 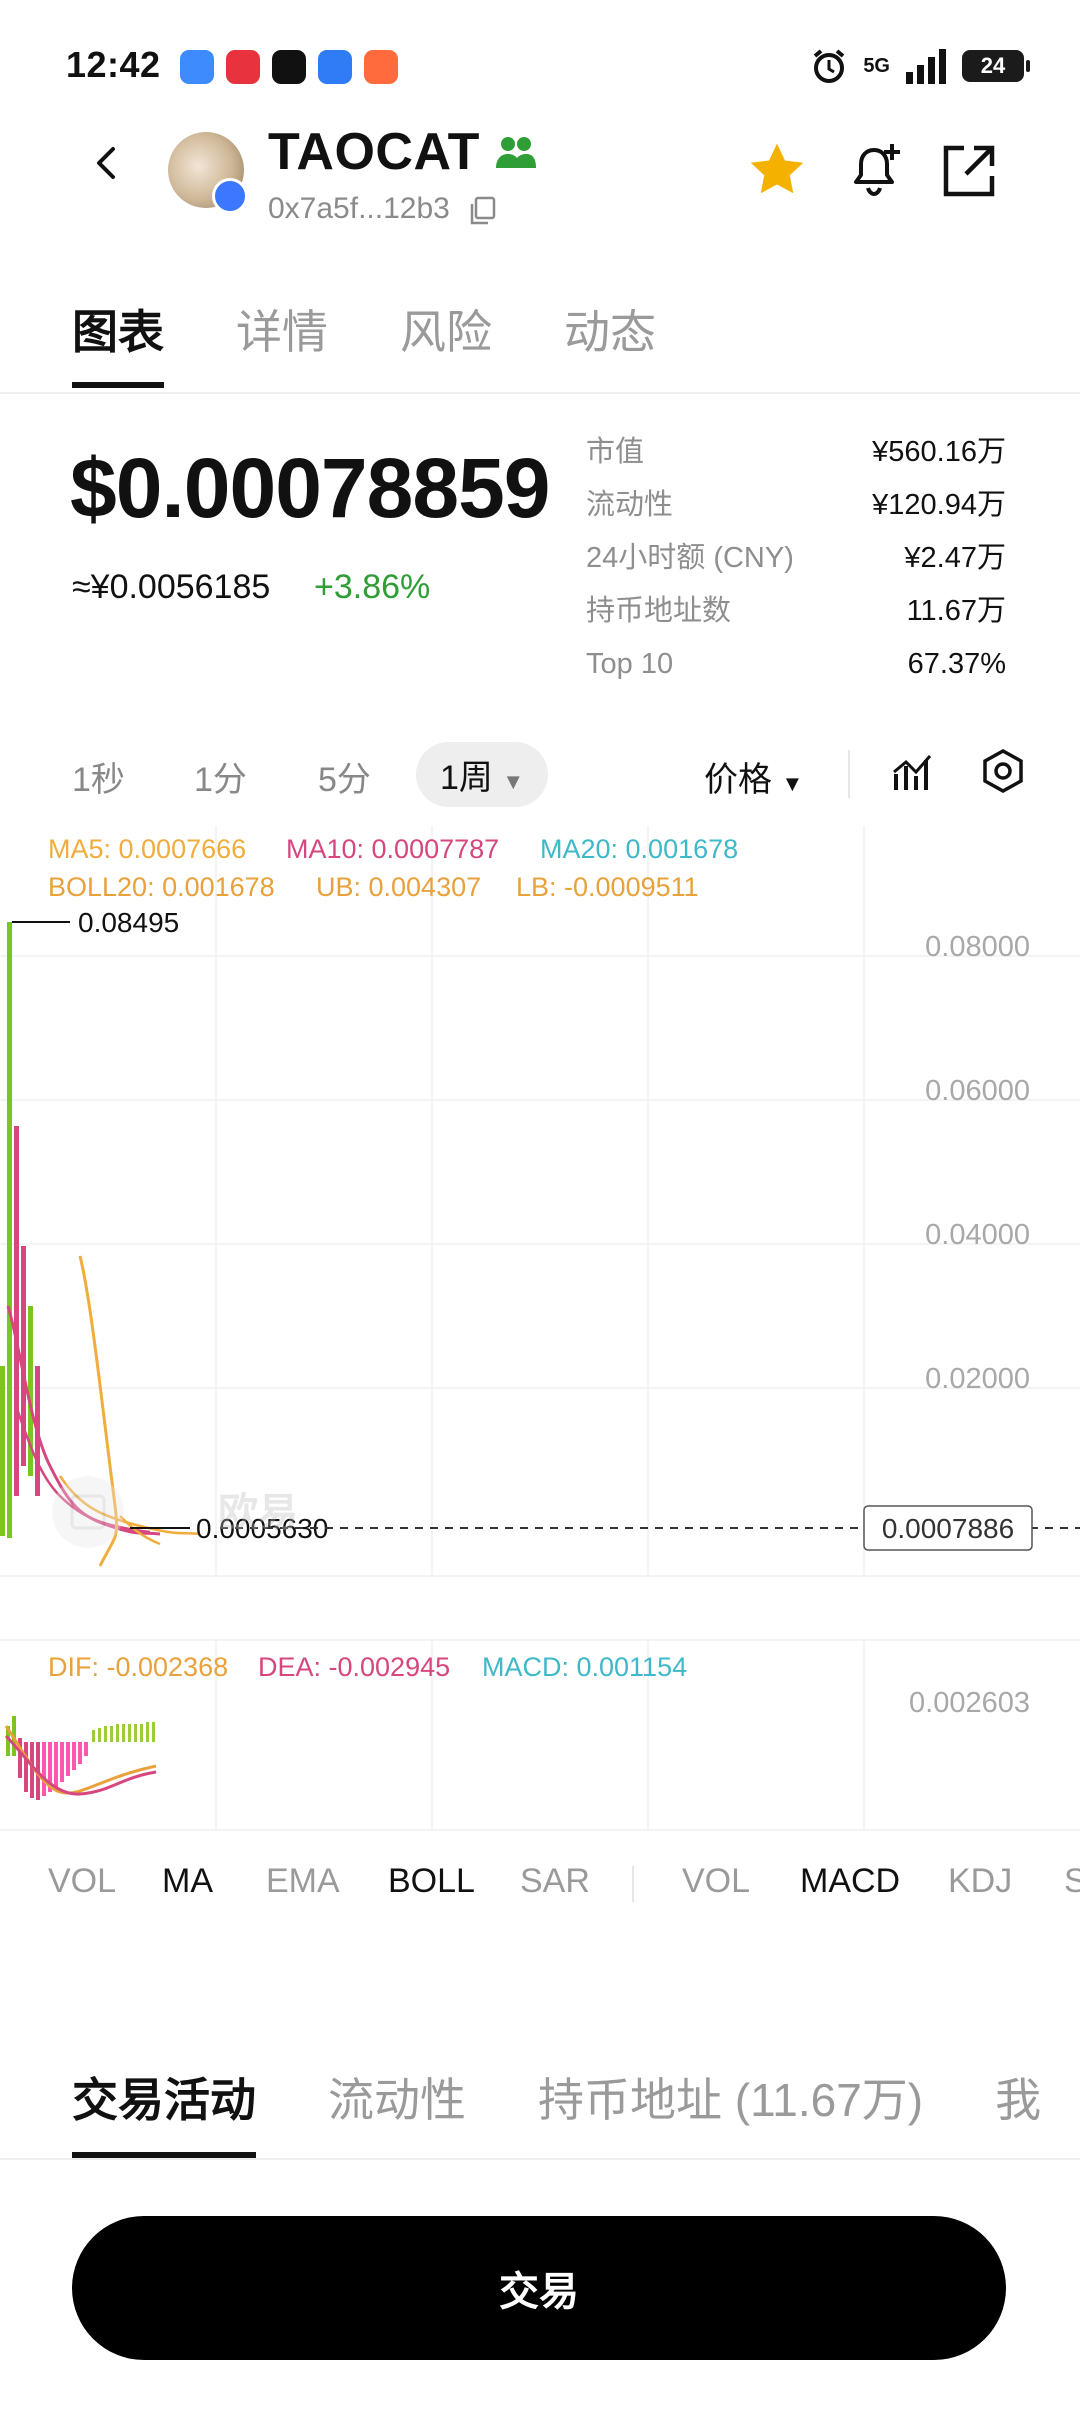 I want to click on tab-liquidity: 流动性, so click(x=397, y=2111).